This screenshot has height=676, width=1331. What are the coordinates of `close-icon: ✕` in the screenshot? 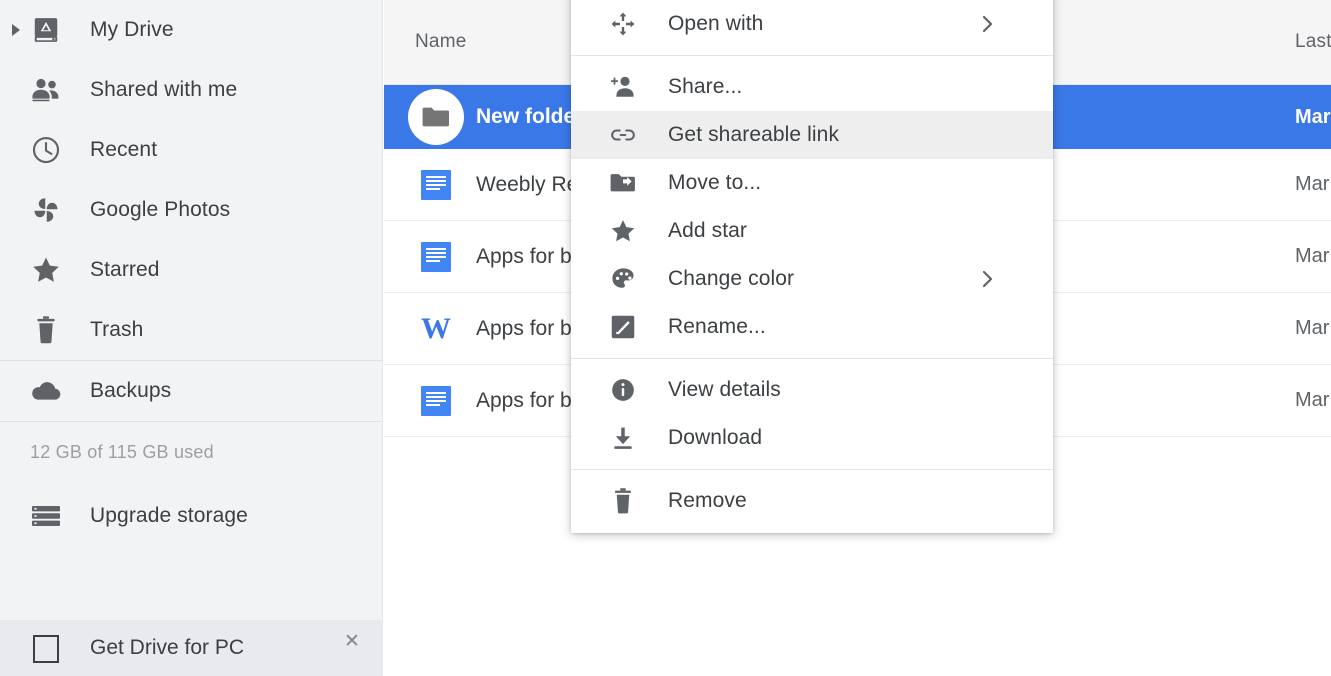 It's located at (352, 641).